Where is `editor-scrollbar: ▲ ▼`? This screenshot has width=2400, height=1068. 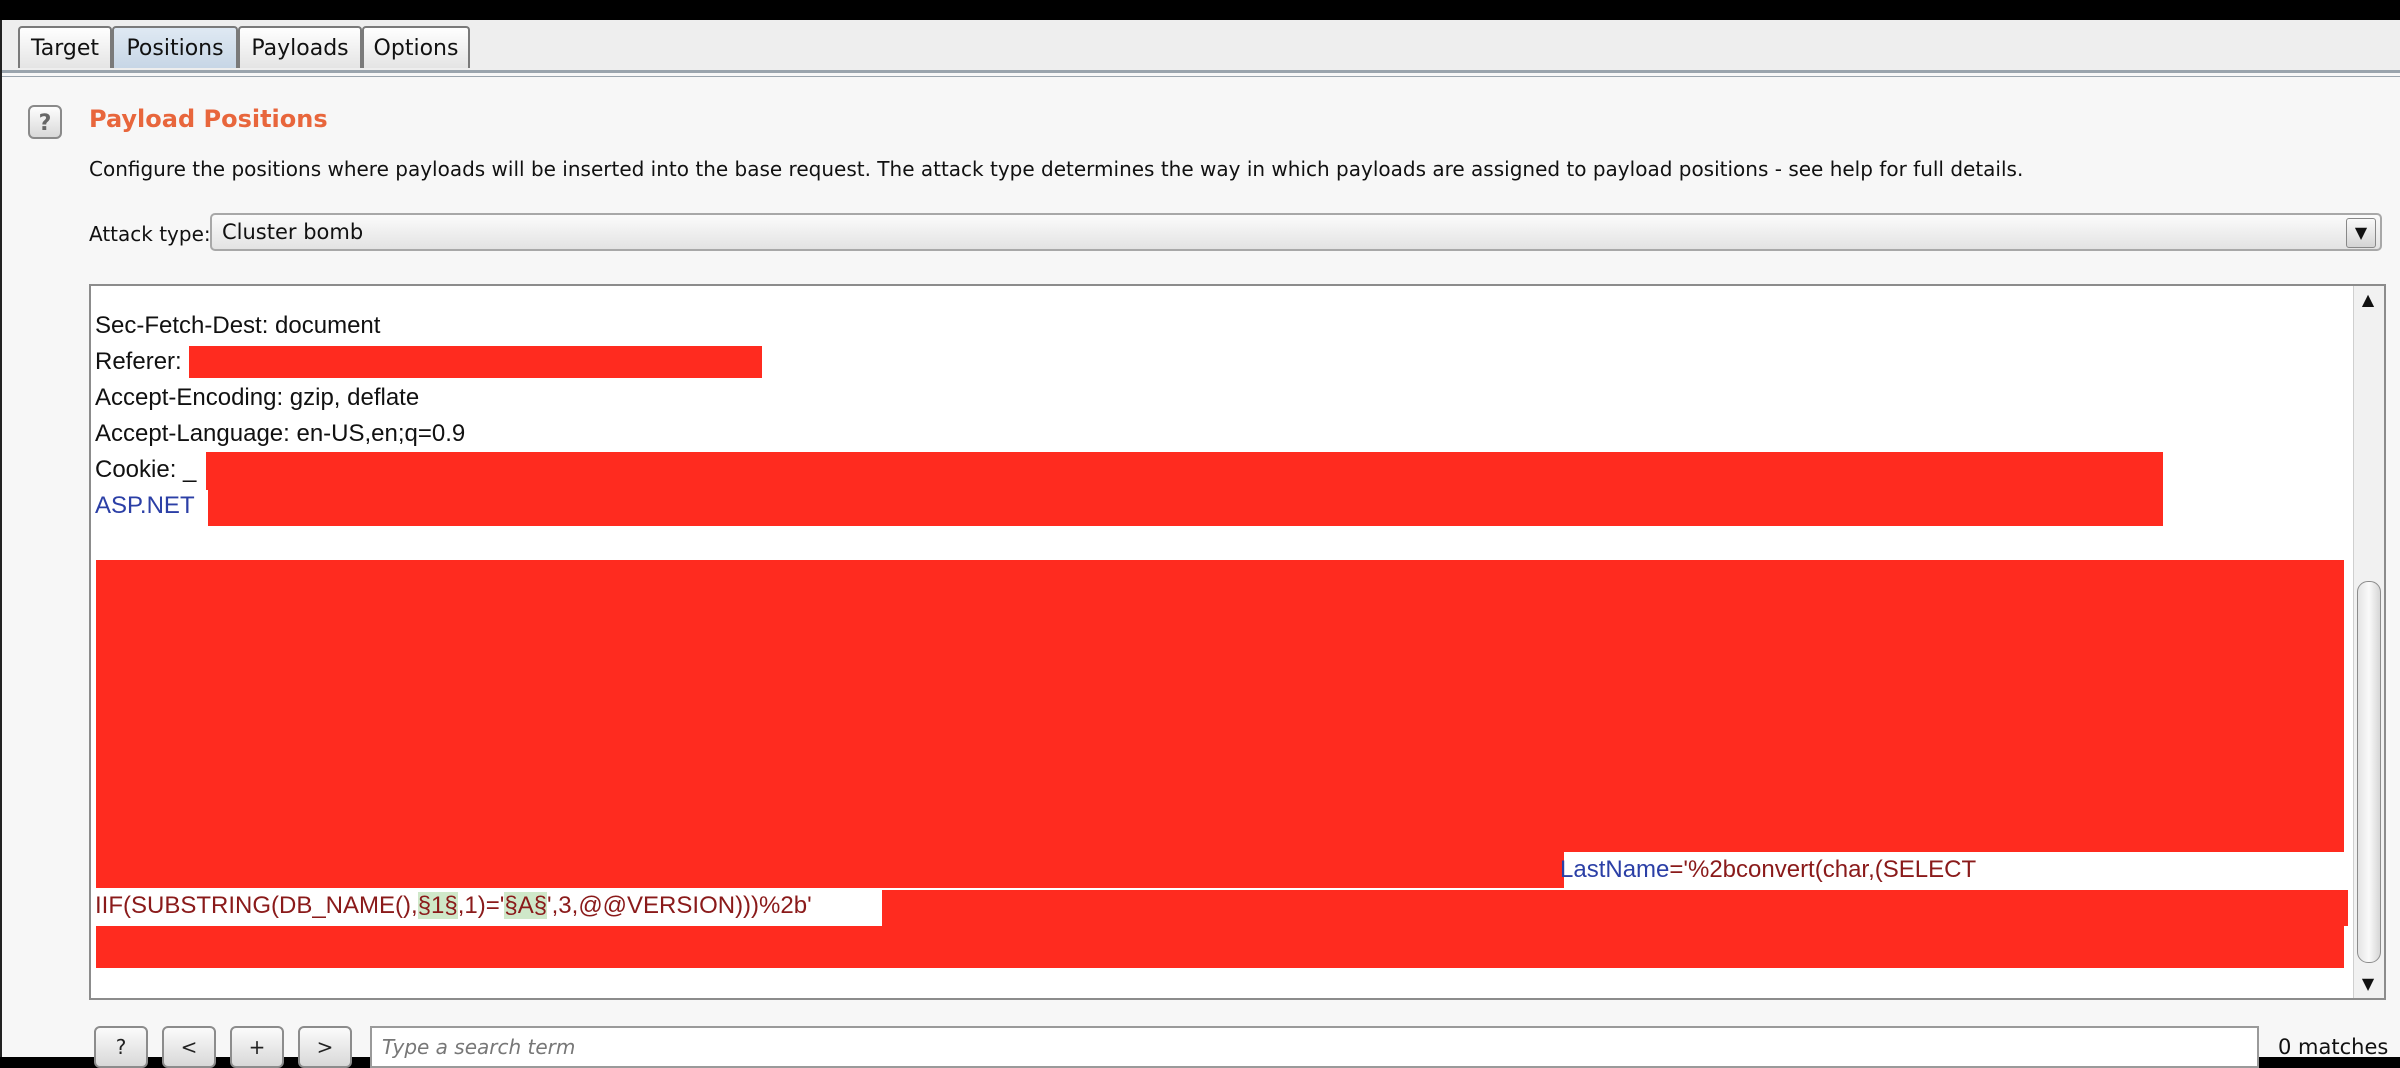
editor-scrollbar: ▲ ▼ is located at coordinates (2368, 642).